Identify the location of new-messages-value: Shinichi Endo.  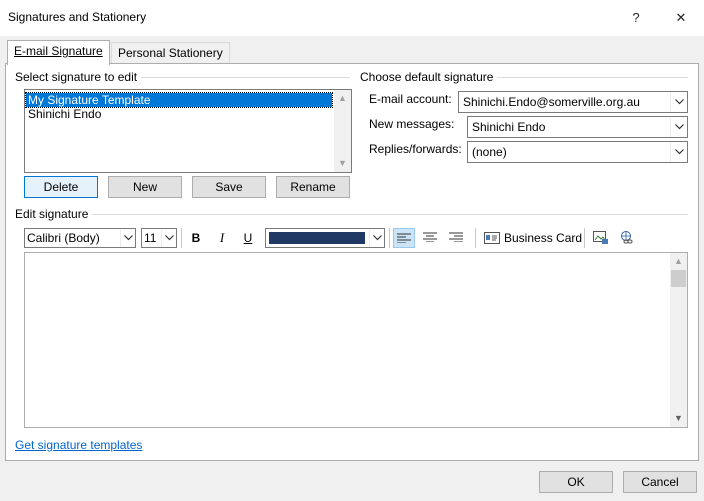
(509, 127).